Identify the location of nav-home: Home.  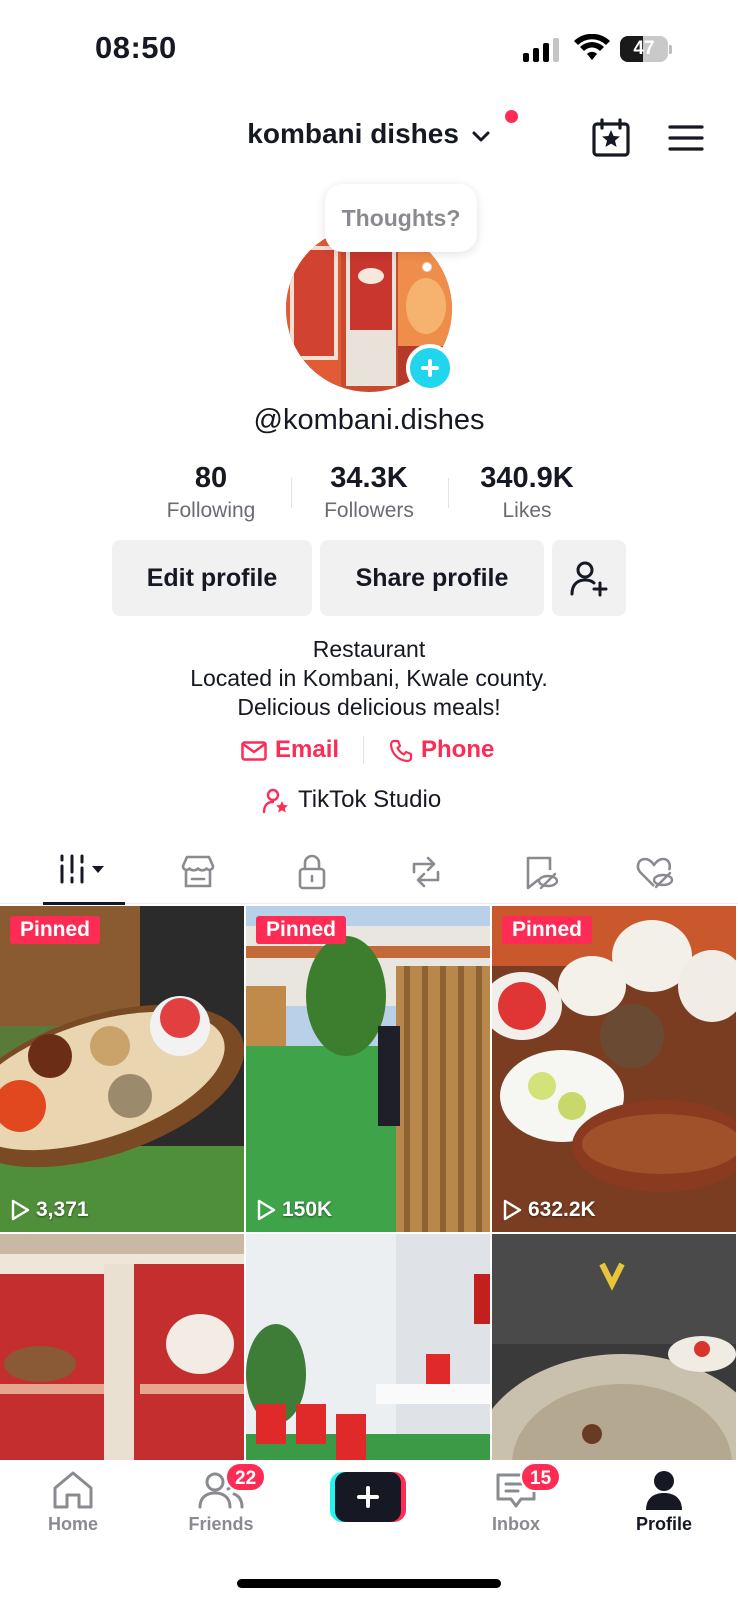
(73, 1510).